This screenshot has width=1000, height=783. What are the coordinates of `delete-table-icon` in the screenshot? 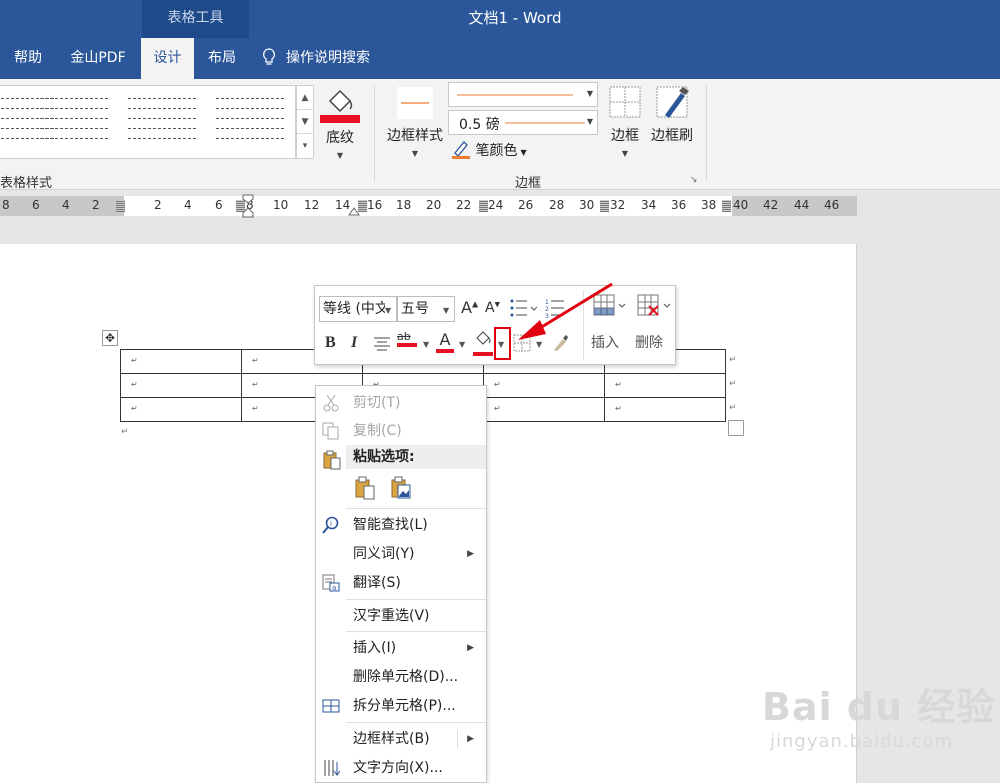 It's located at (657, 306).